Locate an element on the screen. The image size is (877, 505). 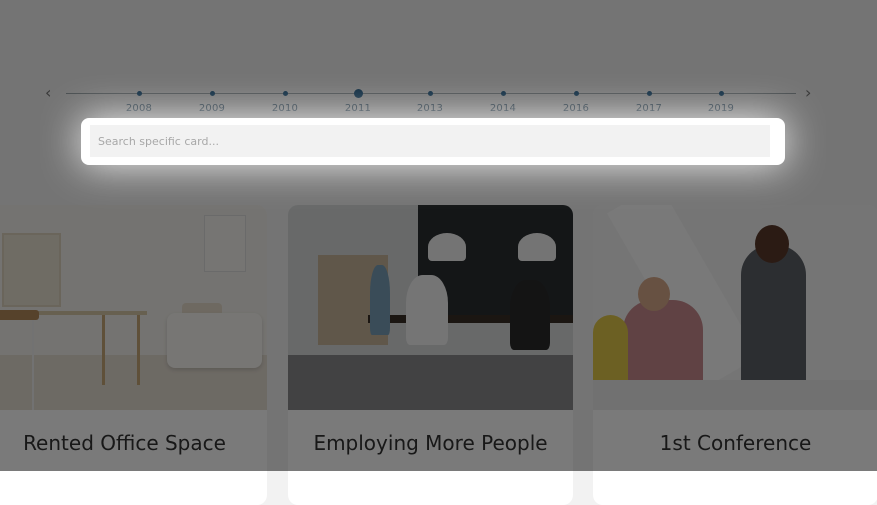
card-title: Rented Office Space is located at coordinates (124, 443).